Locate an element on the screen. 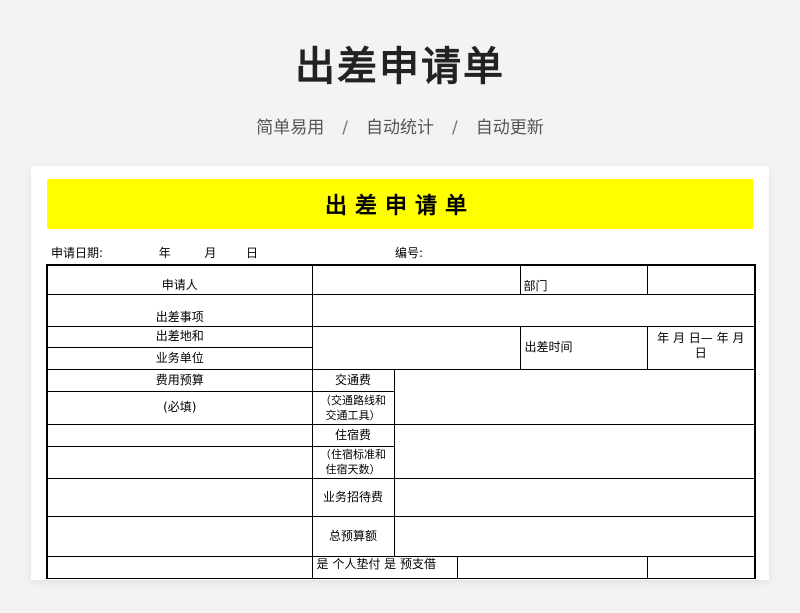 The width and height of the screenshot is (800, 613). date-day: 日 is located at coordinates (252, 253).